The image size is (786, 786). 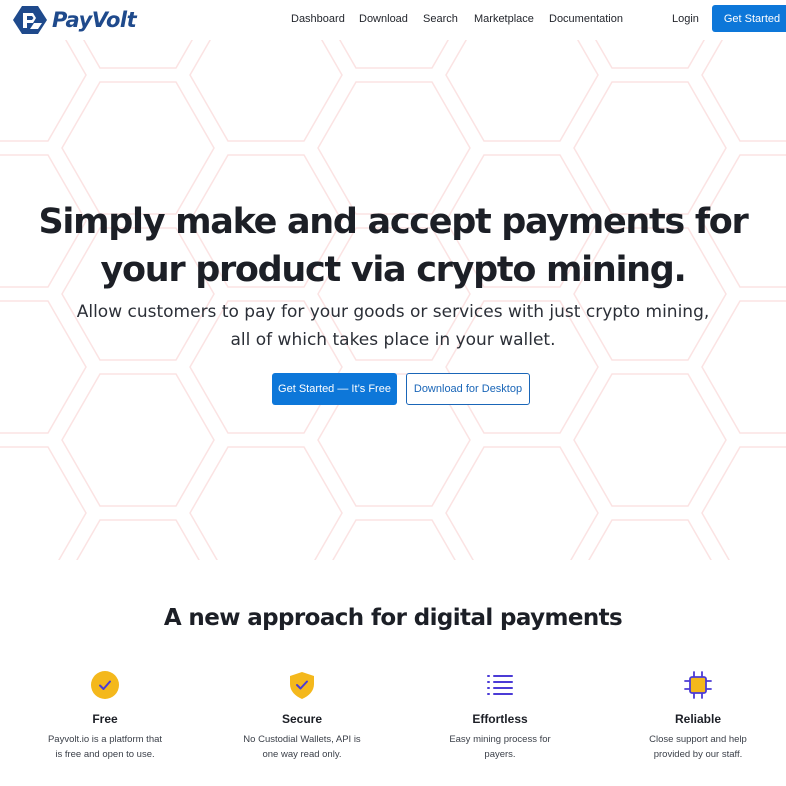 What do you see at coordinates (500, 747) in the screenshot?
I see `feature-description: Easy mining process for payers.` at bounding box center [500, 747].